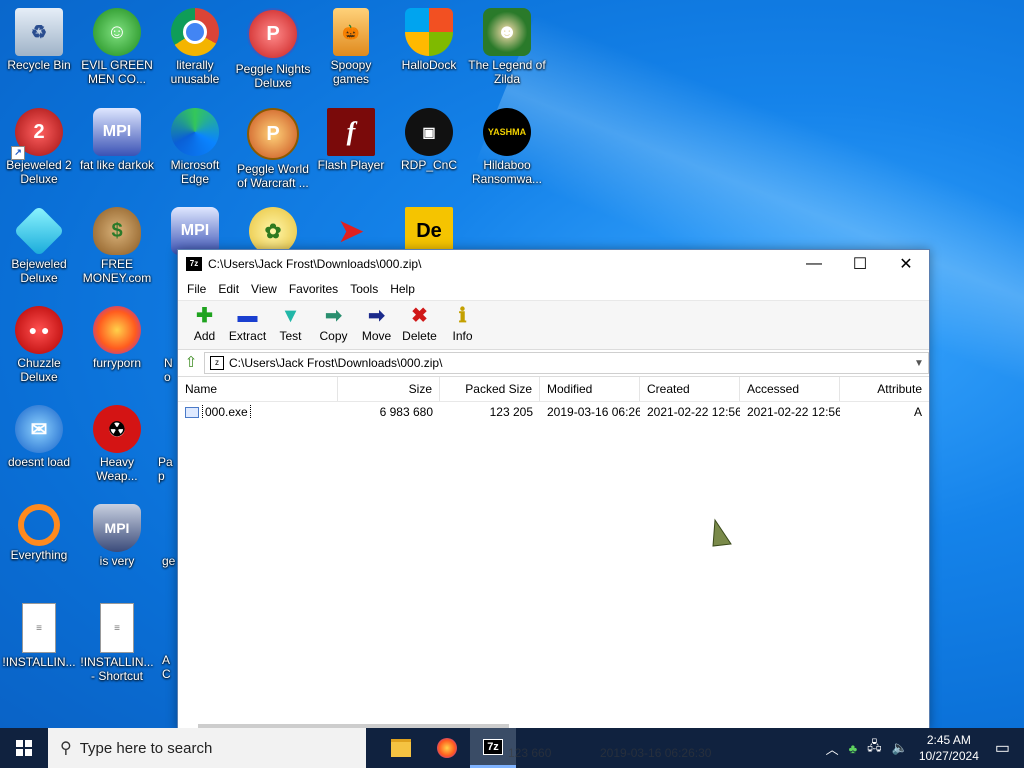 This screenshot has width=1024, height=768. What do you see at coordinates (264, 289) in the screenshot?
I see `menu-view: View` at bounding box center [264, 289].